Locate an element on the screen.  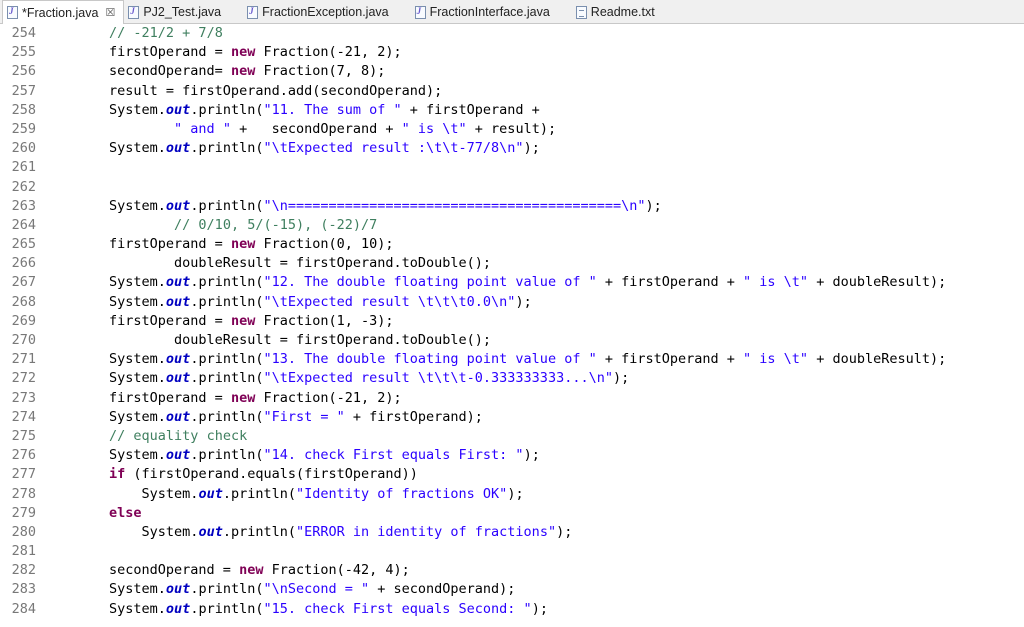
line-number: 263 is located at coordinates (23, 205).